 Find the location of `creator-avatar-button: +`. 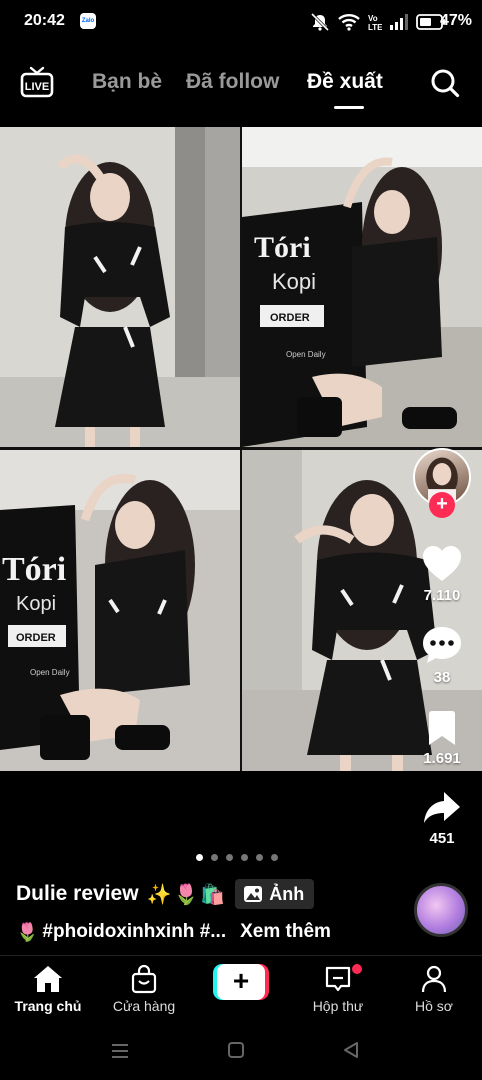

creator-avatar-button: + is located at coordinates (442, 483).